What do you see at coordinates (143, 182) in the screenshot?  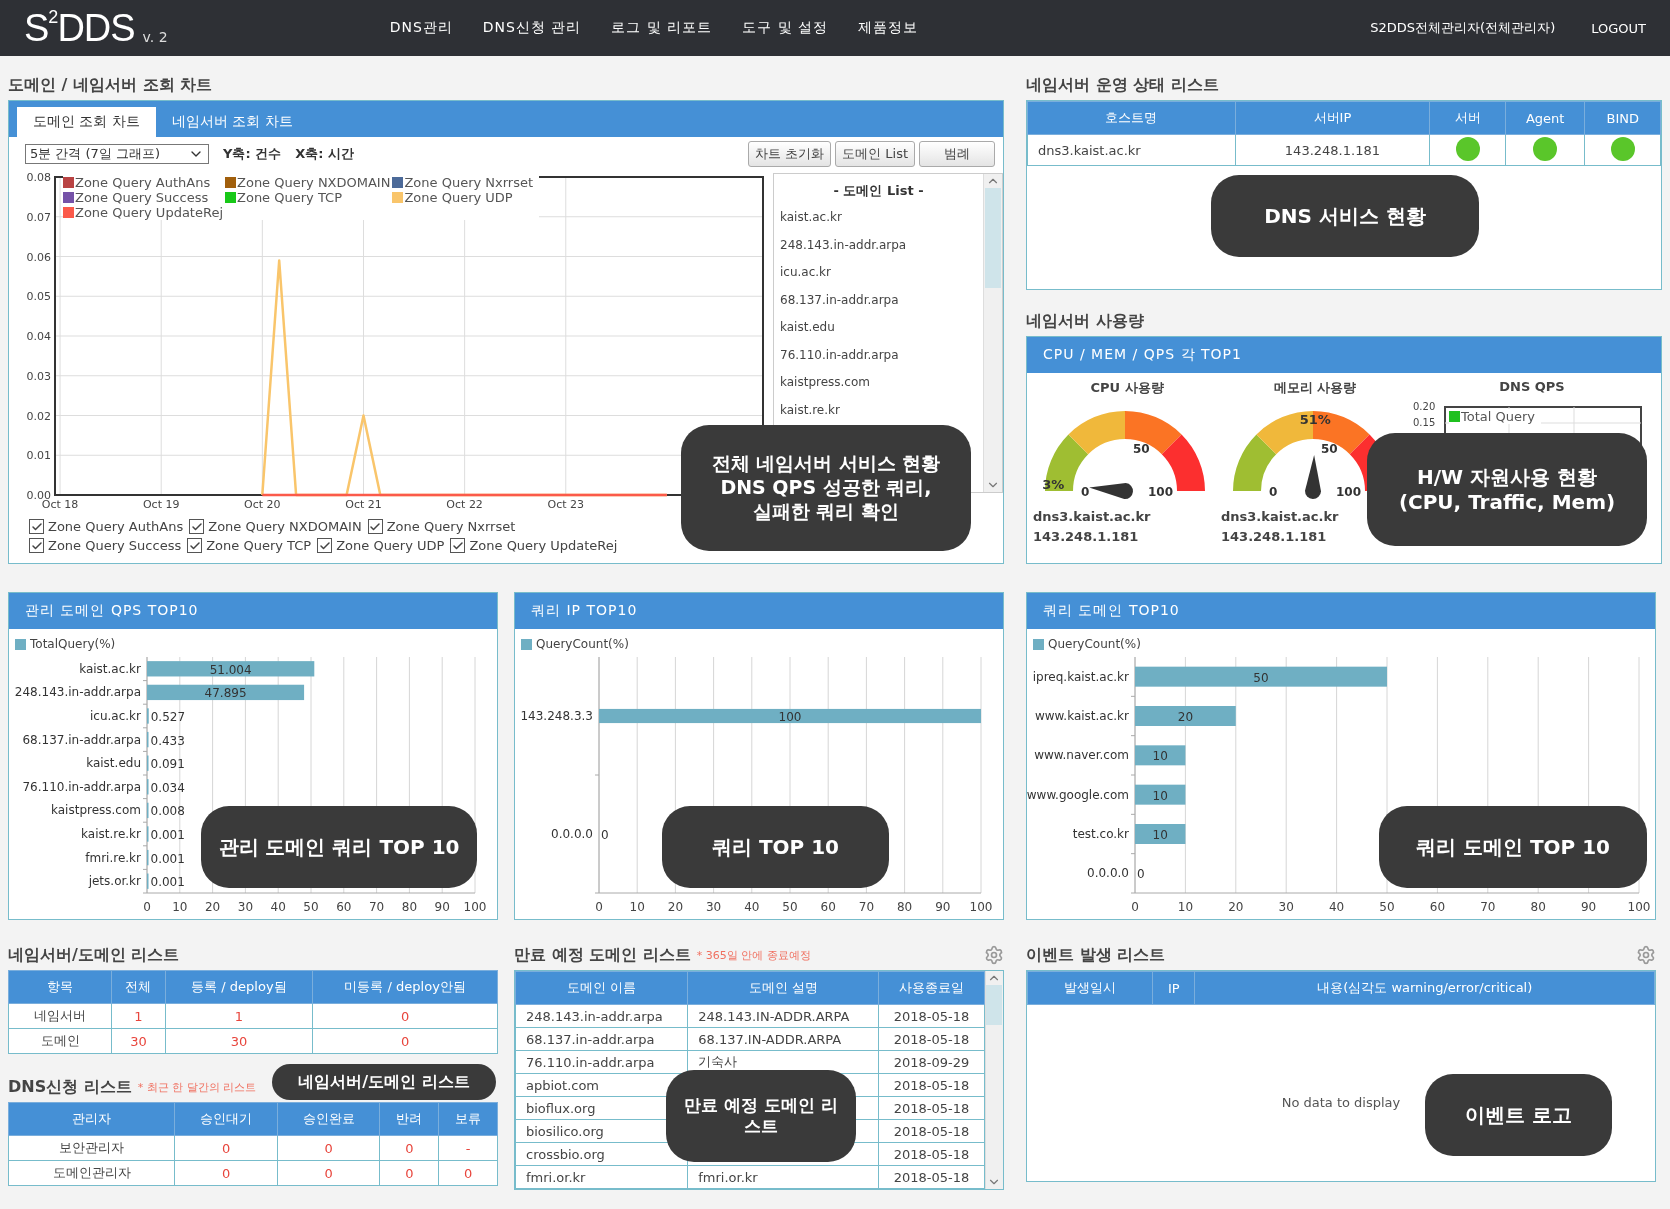 I see `legend-item: Zone Query AuthAns` at bounding box center [143, 182].